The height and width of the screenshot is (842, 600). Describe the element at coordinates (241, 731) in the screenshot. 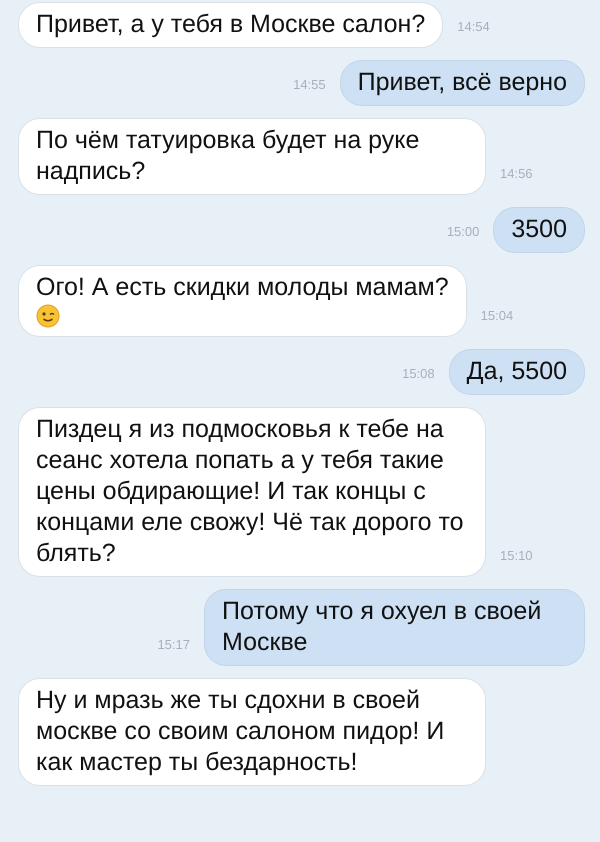

I see `message-text: Ну и мразь же ты сдохни в своей москве со своим салоном пидор! И как мастер ты бездарность!` at that location.